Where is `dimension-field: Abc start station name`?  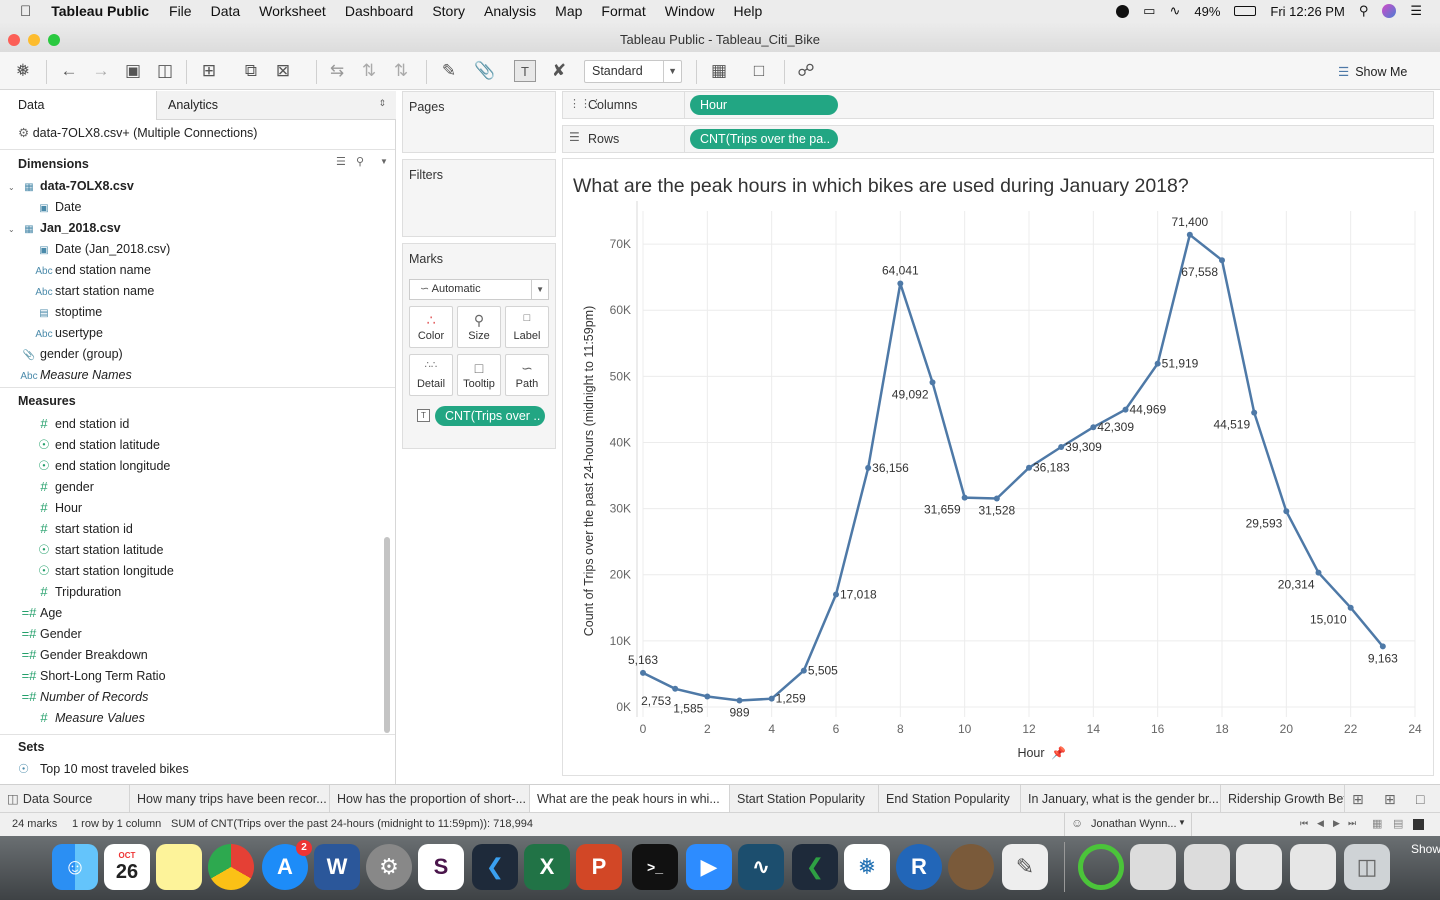
dimension-field: Abc start station name is located at coordinates (93, 291).